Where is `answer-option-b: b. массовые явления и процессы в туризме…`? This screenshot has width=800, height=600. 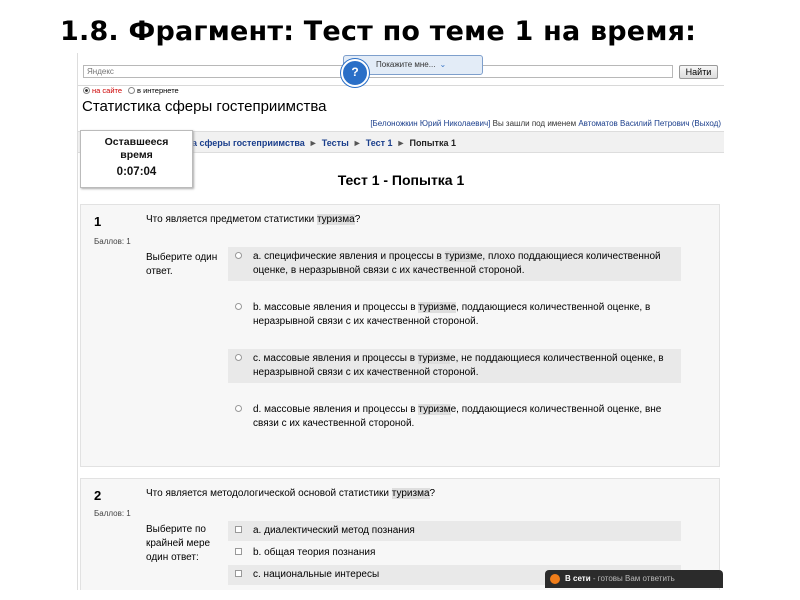 answer-option-b: b. массовые явления и процессы в туризме… is located at coordinates (454, 315).